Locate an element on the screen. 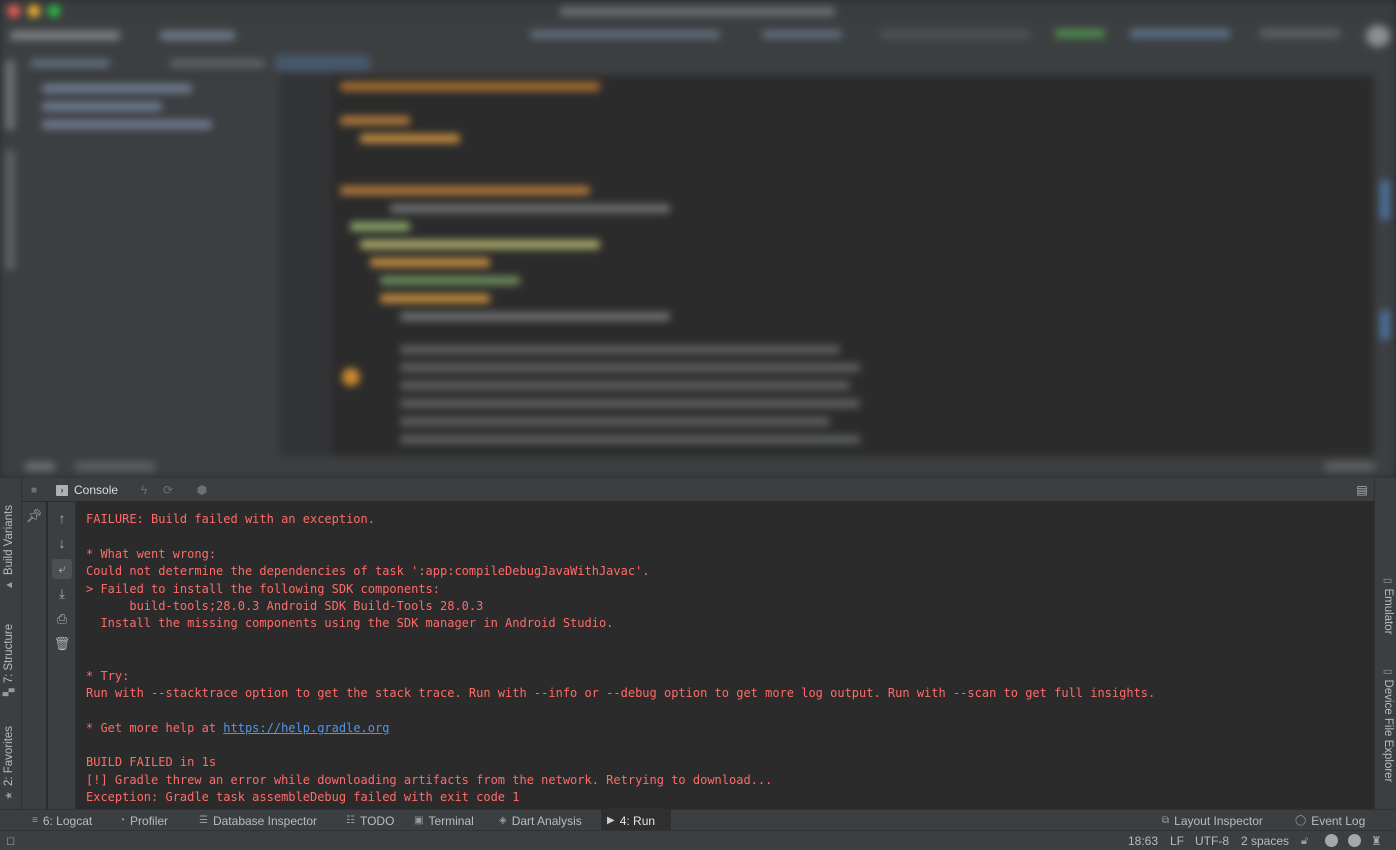 The image size is (1396, 850). logcat-tab: ≡ 6: Logcat is located at coordinates (62, 820).